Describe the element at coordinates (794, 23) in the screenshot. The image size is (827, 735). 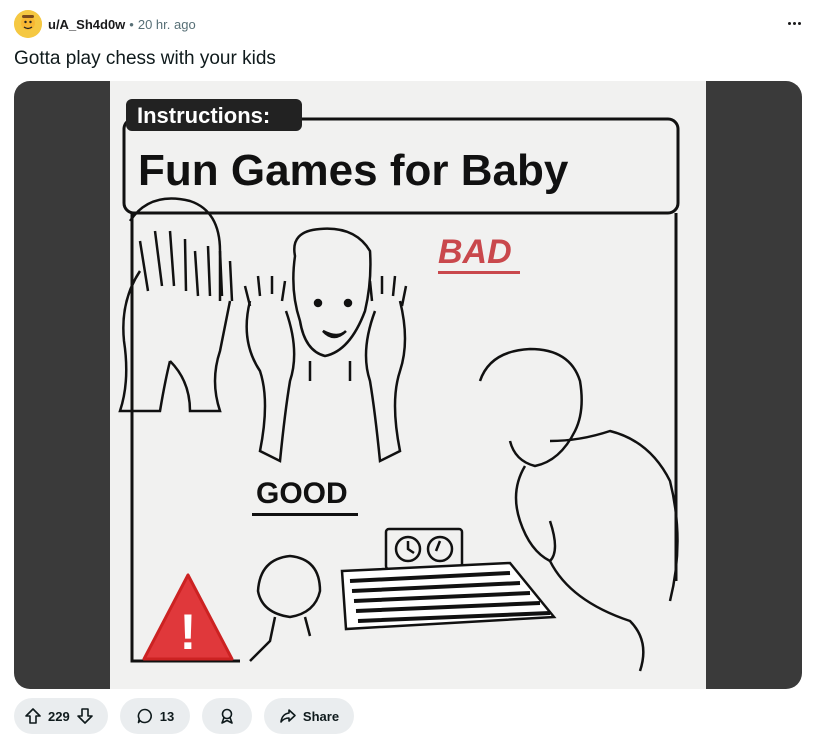
I see `more-options-button` at that location.